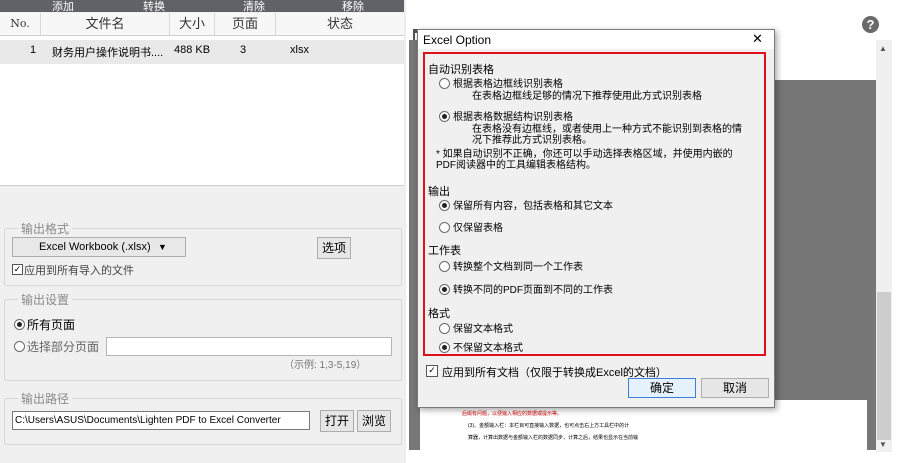 This screenshot has height=463, width=897. Describe the element at coordinates (533, 290) in the screenshot. I see `ws-multi-label: 转换不同的PDF页面到不同的工作表` at that location.